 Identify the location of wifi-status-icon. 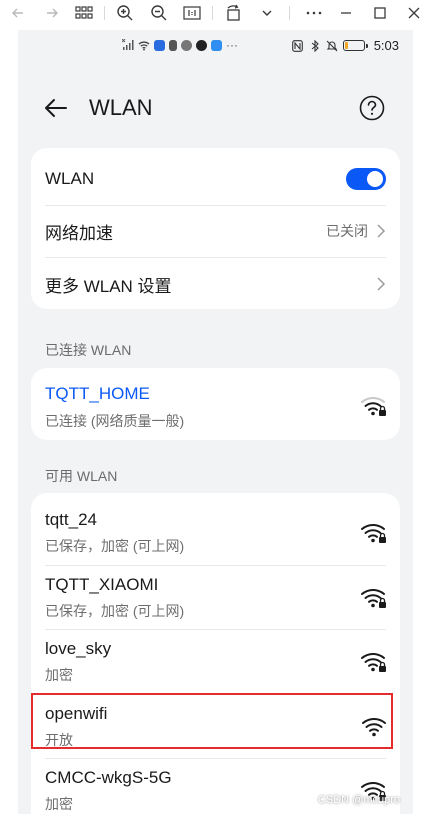
(144, 45).